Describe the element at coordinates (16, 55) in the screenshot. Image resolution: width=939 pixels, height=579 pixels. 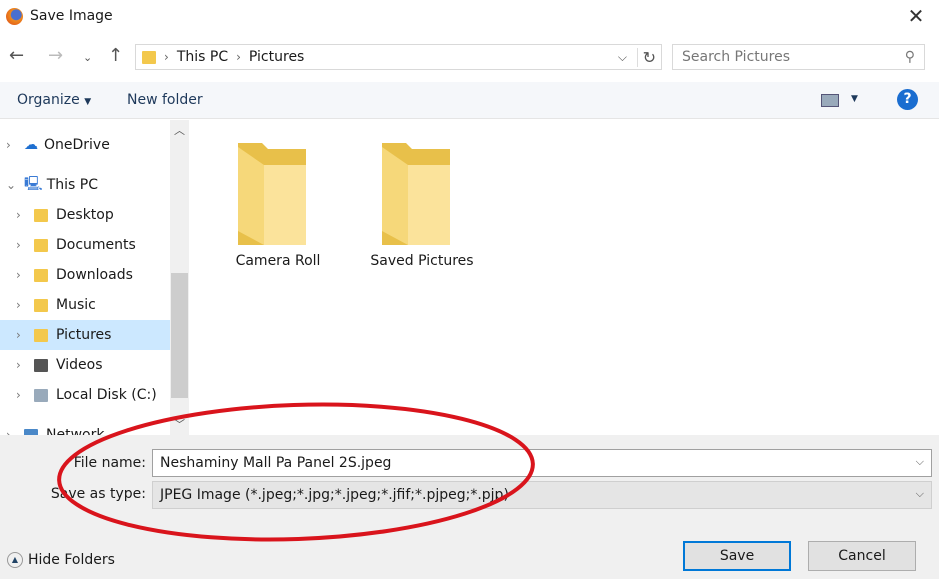
I see `back-arrow-icon: ←` at that location.